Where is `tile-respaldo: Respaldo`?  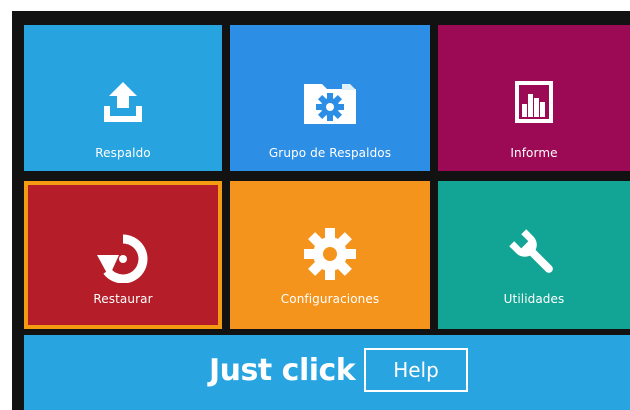 tile-respaldo: Respaldo is located at coordinates (123, 98).